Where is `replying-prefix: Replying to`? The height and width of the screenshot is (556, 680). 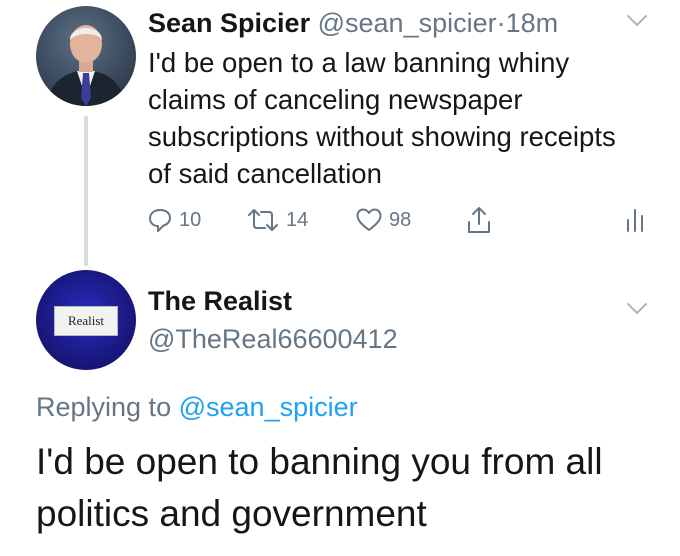
replying-prefix: Replying to is located at coordinates (104, 407).